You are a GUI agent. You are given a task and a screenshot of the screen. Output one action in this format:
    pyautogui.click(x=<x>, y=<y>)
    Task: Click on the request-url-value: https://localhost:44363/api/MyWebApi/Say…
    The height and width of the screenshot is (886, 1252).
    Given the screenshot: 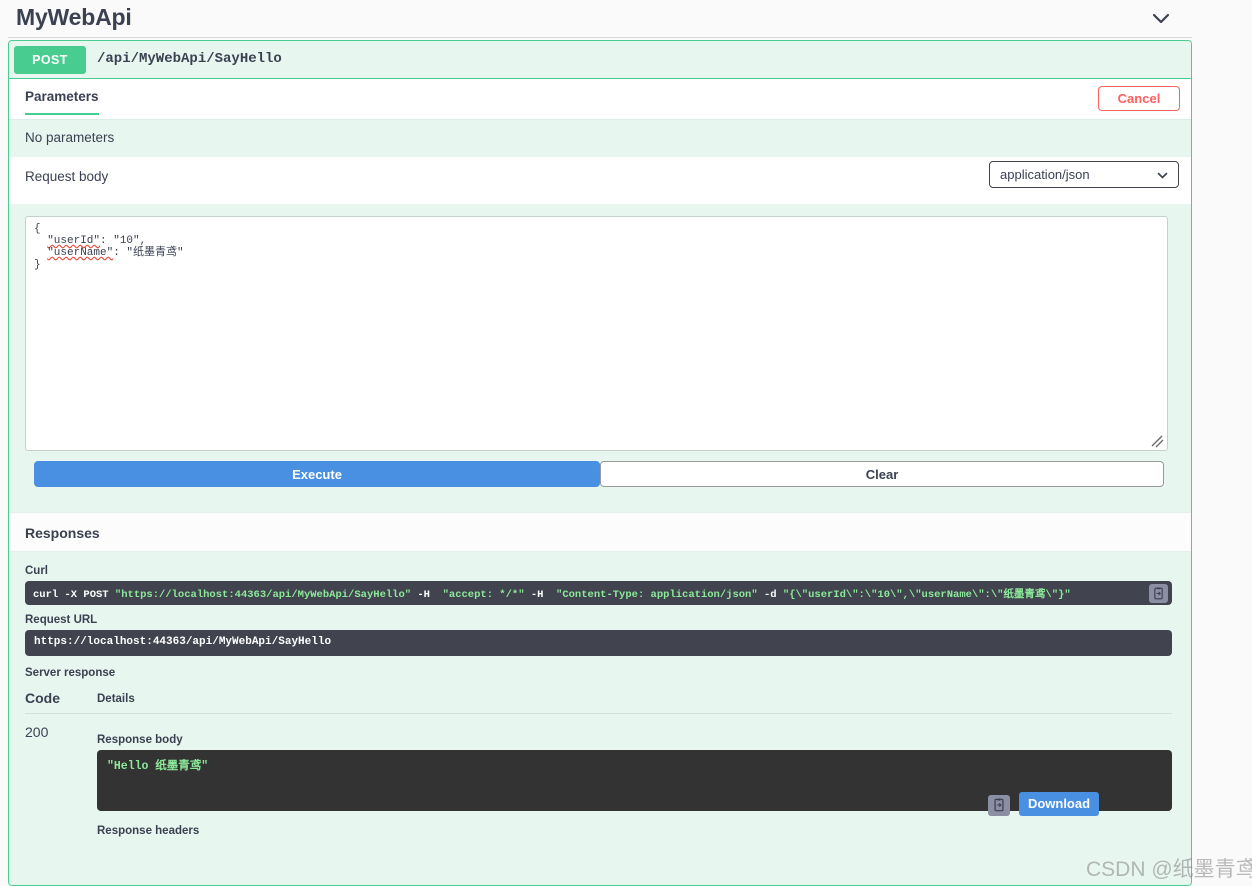 What is the action you would take?
    pyautogui.click(x=183, y=642)
    